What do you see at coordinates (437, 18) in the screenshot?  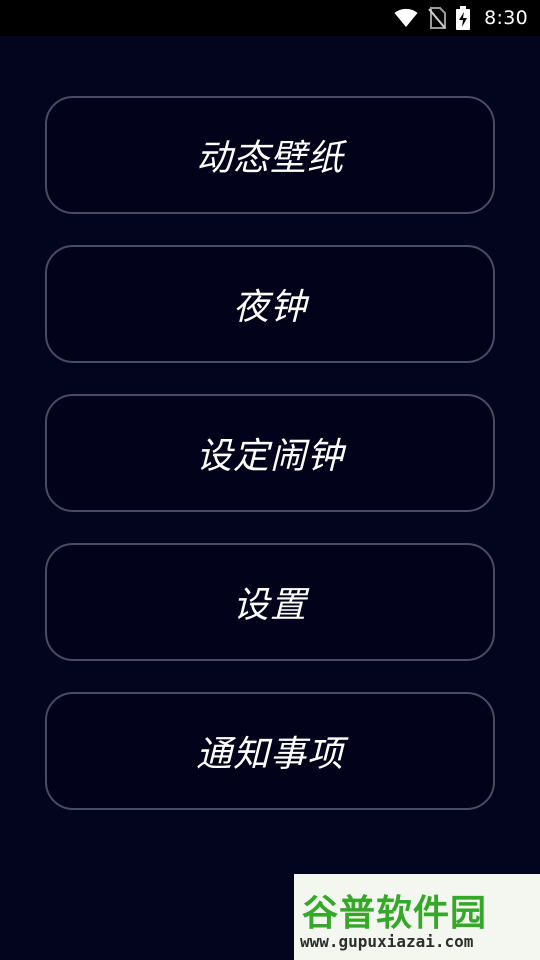 I see `no-sim-icon` at bounding box center [437, 18].